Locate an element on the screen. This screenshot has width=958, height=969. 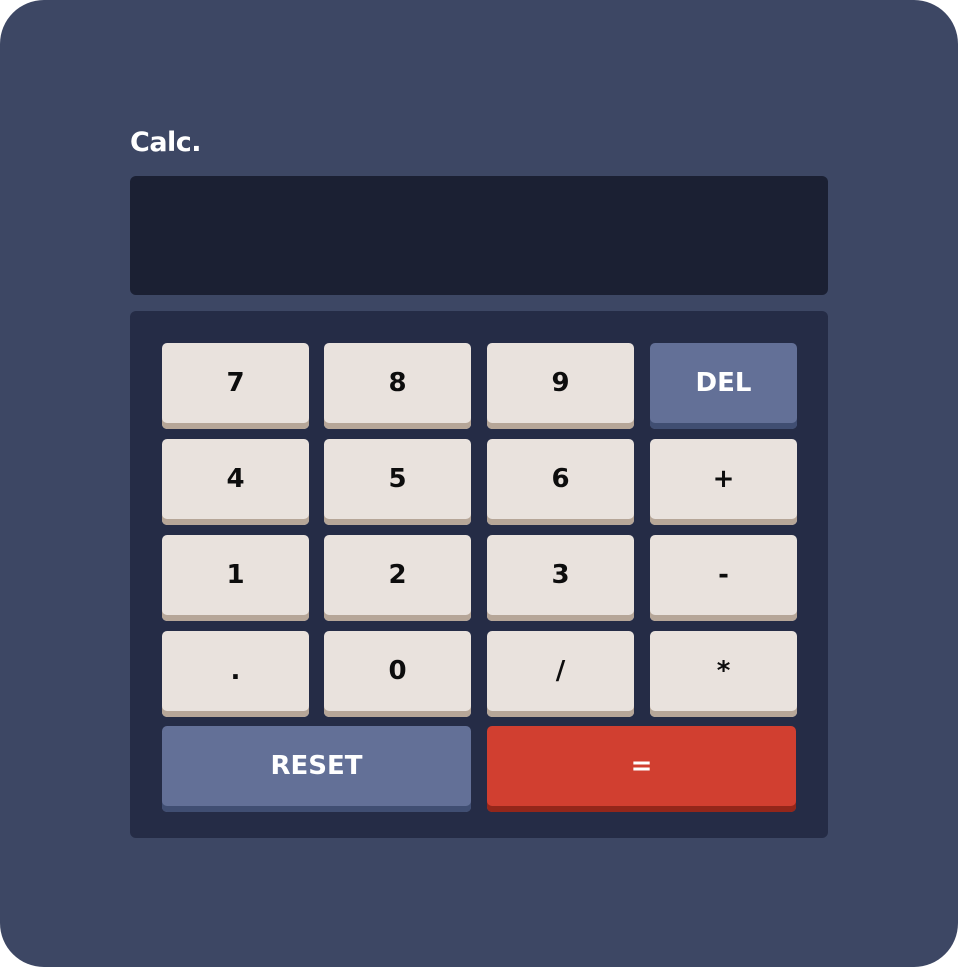
key-8: 8 is located at coordinates (397, 386).